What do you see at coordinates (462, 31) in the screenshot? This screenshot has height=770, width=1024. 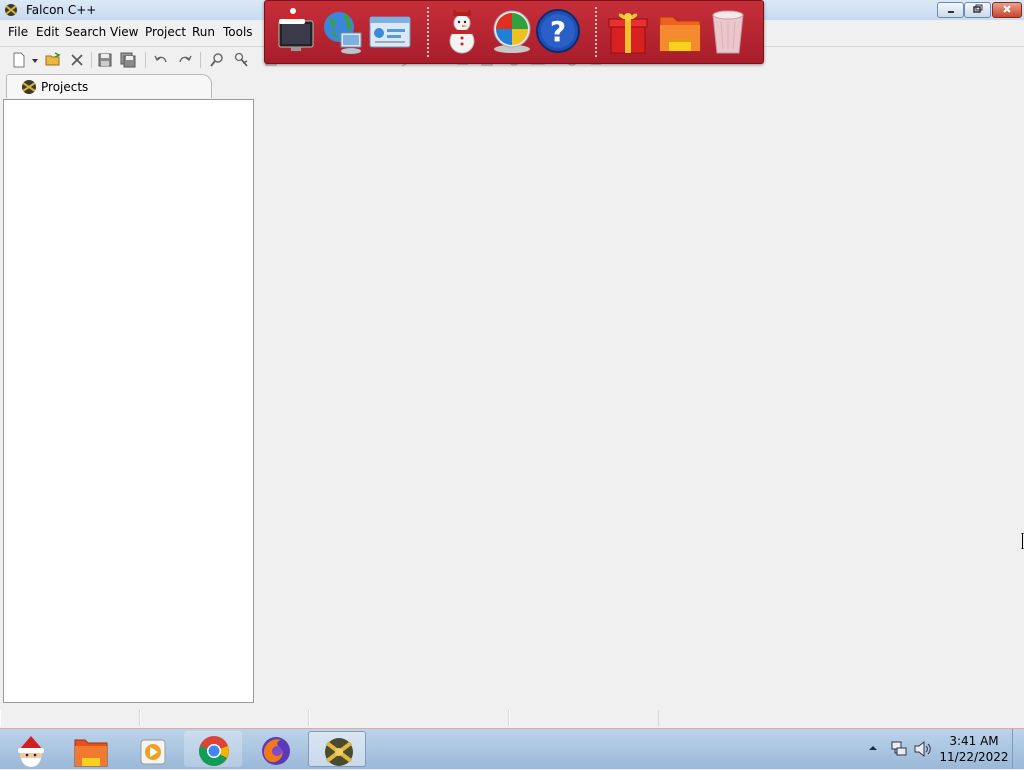 I see `snowman-icon` at bounding box center [462, 31].